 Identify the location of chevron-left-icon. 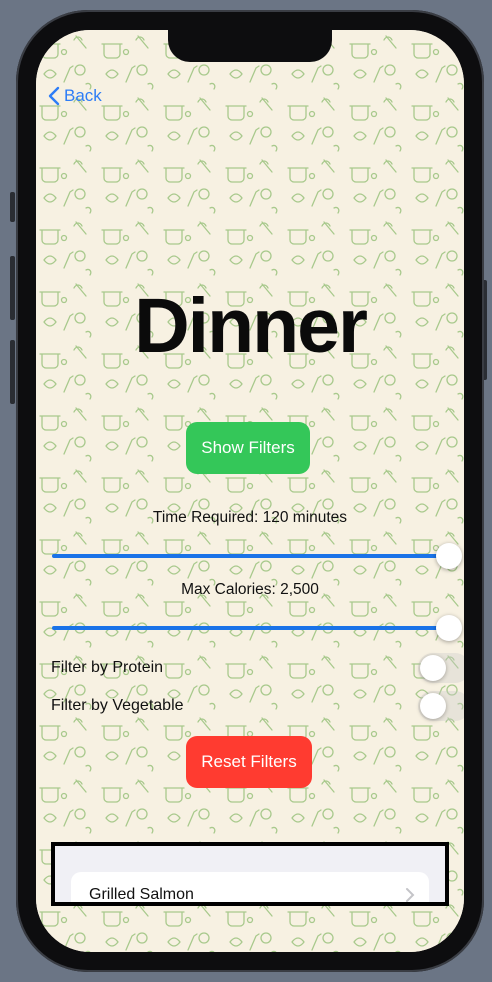
(54, 96).